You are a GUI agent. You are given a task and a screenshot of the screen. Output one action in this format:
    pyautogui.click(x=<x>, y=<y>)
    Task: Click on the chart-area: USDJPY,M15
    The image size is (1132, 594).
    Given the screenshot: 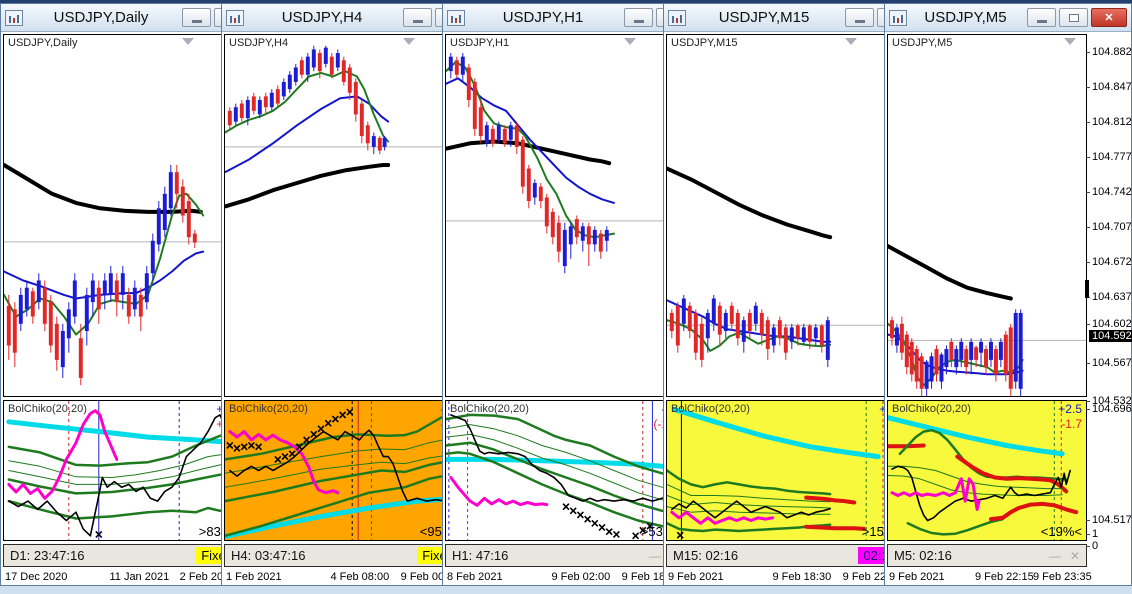 What is the action you would take?
    pyautogui.click(x=787, y=215)
    